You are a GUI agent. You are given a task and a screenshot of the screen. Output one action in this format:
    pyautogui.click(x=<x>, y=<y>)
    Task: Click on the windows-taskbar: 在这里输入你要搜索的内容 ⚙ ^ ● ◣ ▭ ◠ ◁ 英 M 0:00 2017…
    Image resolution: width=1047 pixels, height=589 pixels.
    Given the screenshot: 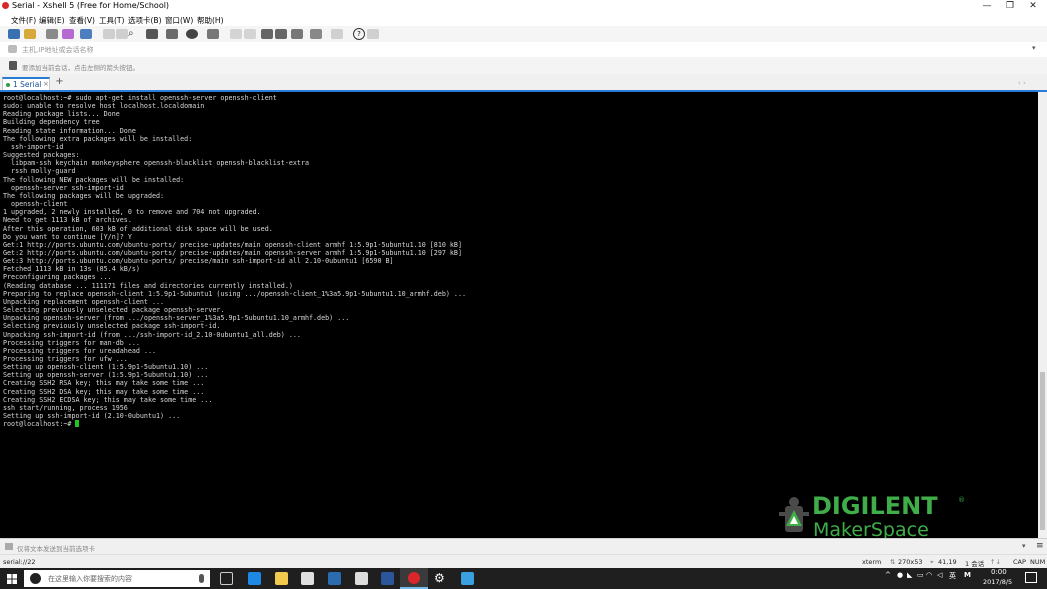 What is the action you would take?
    pyautogui.click(x=523, y=578)
    